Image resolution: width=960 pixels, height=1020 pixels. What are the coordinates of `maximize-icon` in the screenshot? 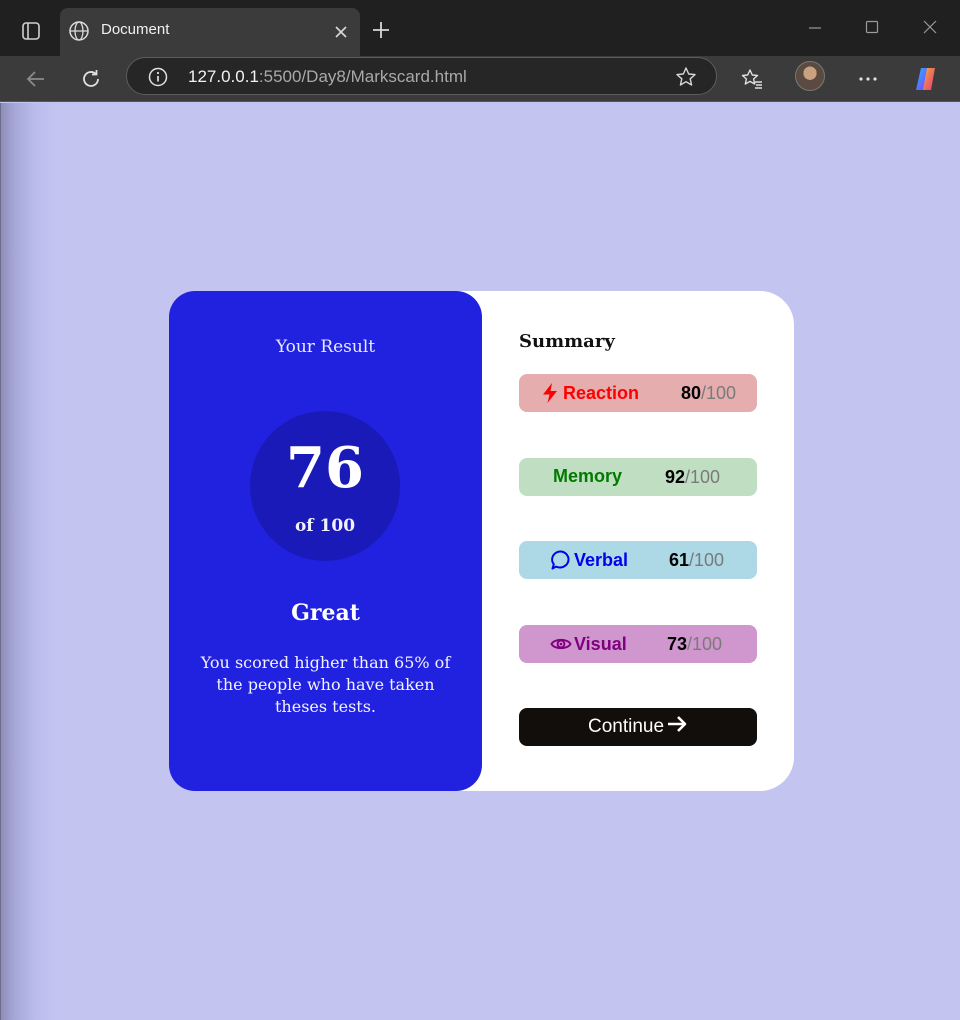 It's located at (872, 27).